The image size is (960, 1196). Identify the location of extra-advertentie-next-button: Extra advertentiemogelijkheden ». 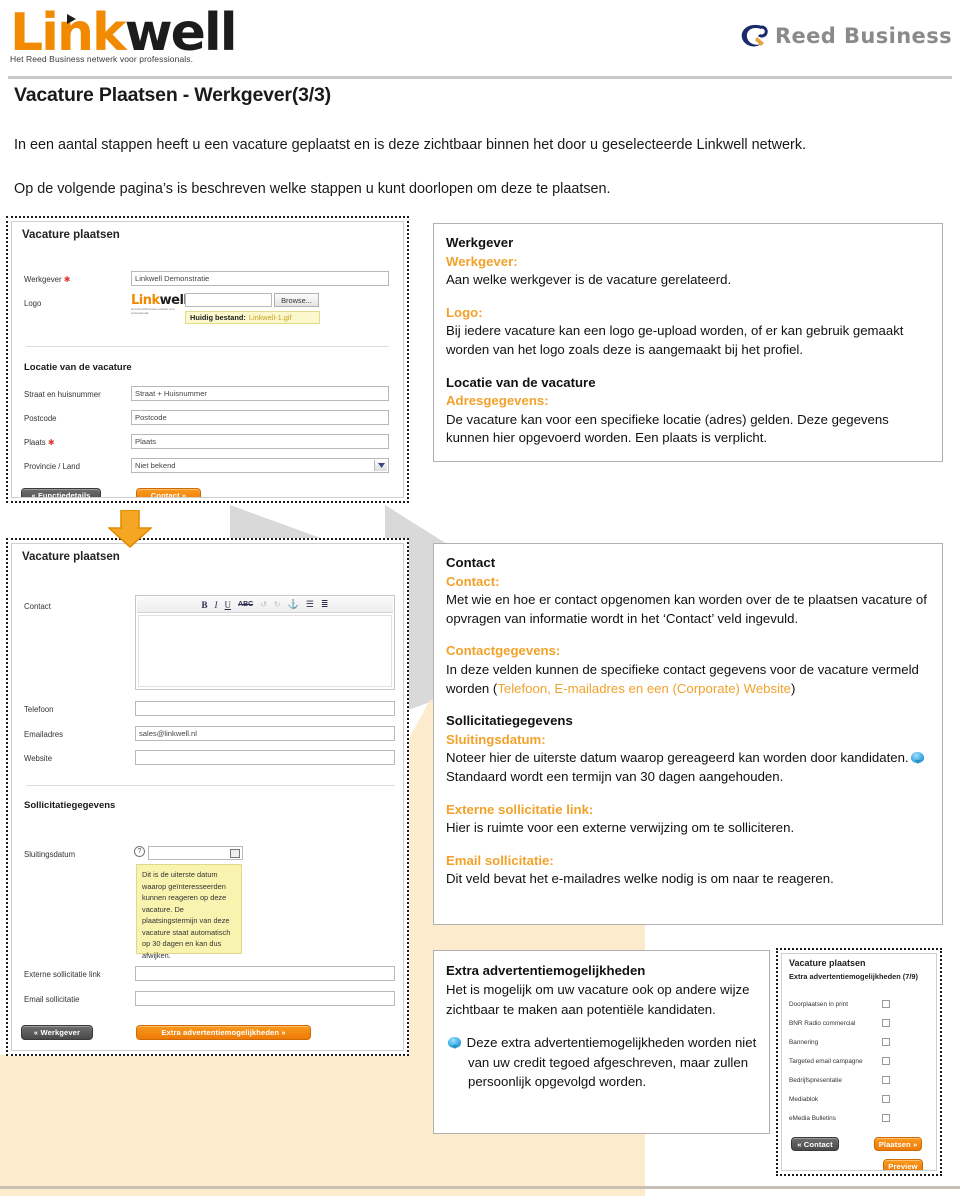
(223, 1032).